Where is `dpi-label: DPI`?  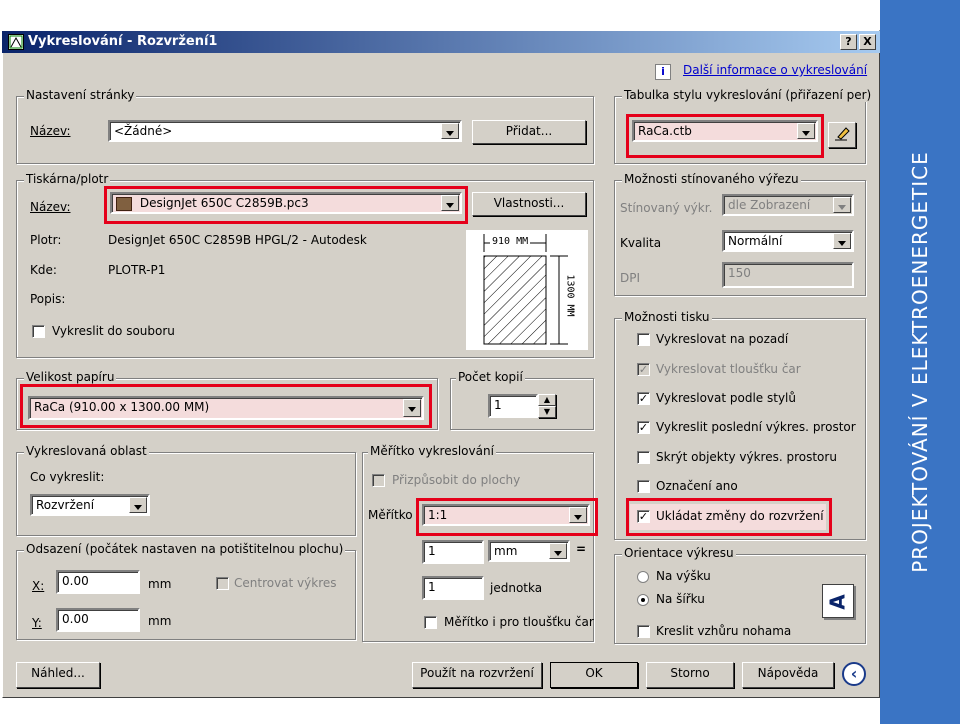
dpi-label: DPI is located at coordinates (630, 278).